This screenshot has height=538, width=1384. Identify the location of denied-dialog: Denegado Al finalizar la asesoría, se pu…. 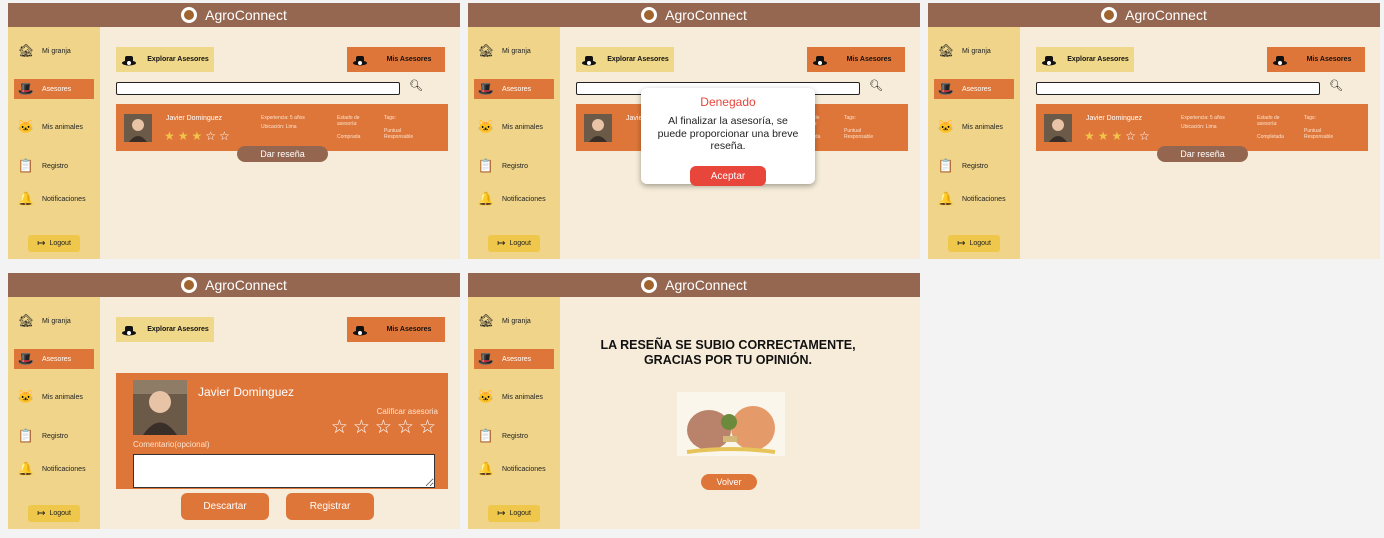
(728, 137).